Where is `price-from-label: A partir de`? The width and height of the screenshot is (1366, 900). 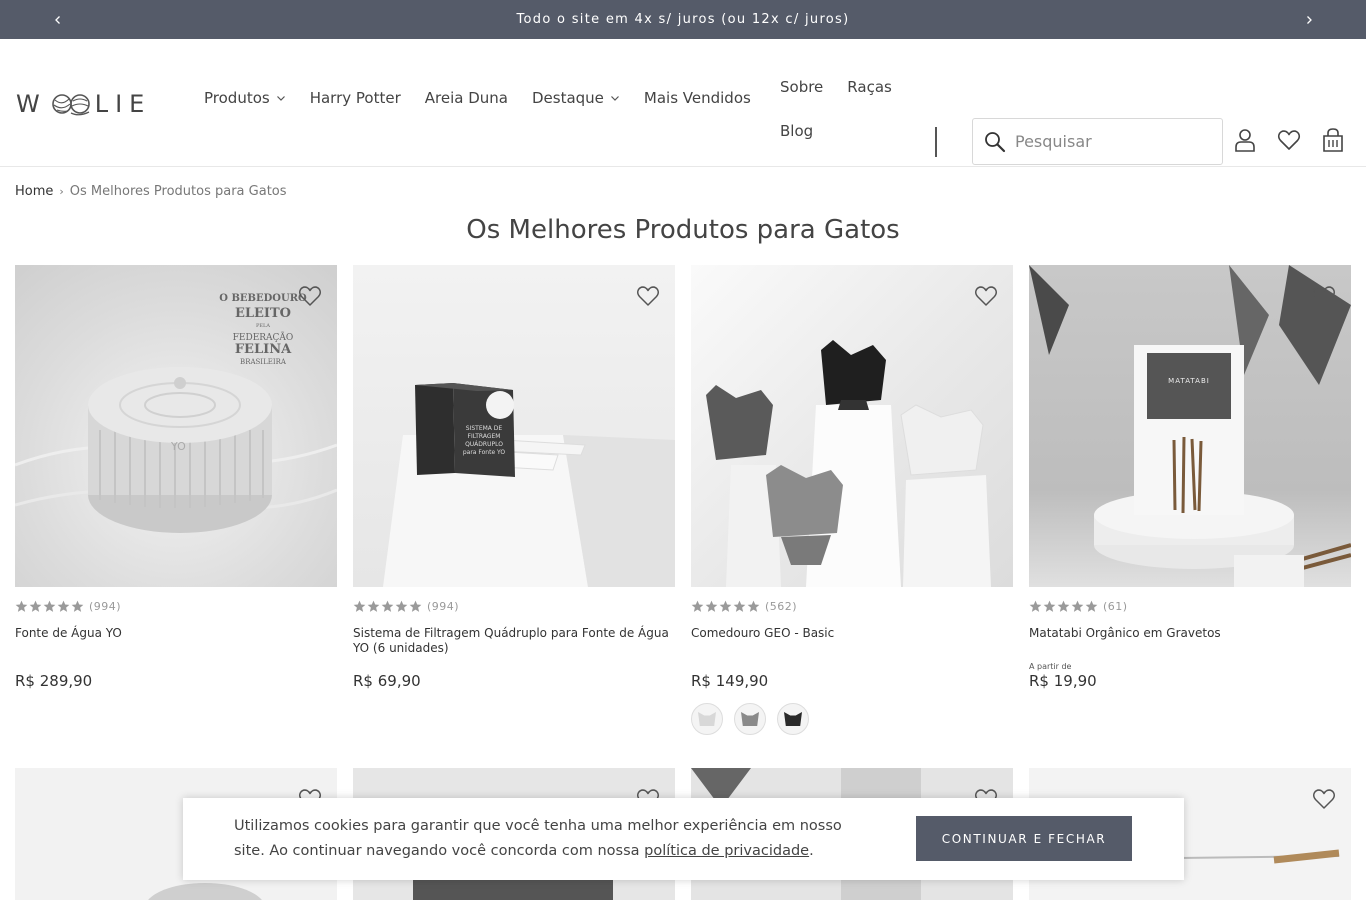 price-from-label: A partir de is located at coordinates (1050, 666).